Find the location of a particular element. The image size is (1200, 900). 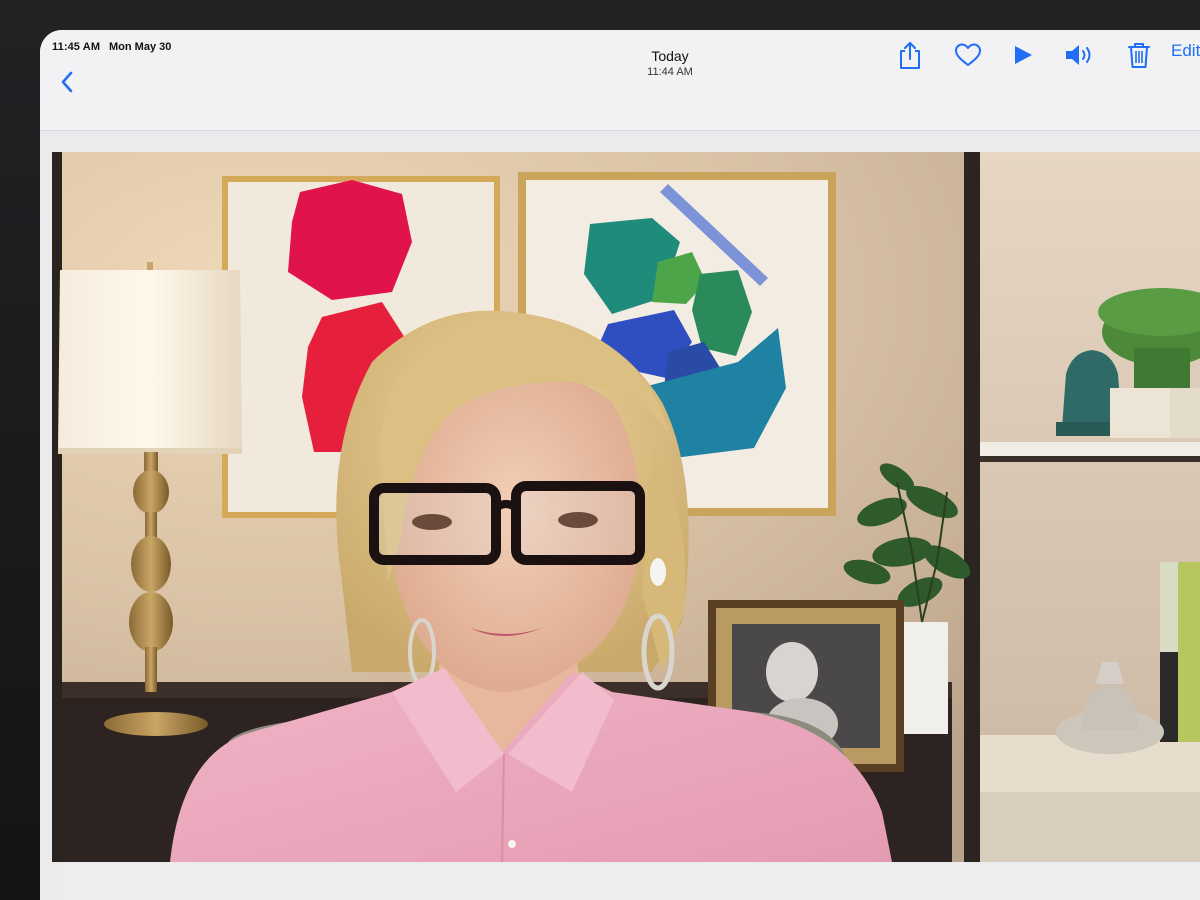

favorite-button is located at coordinates (968, 55).